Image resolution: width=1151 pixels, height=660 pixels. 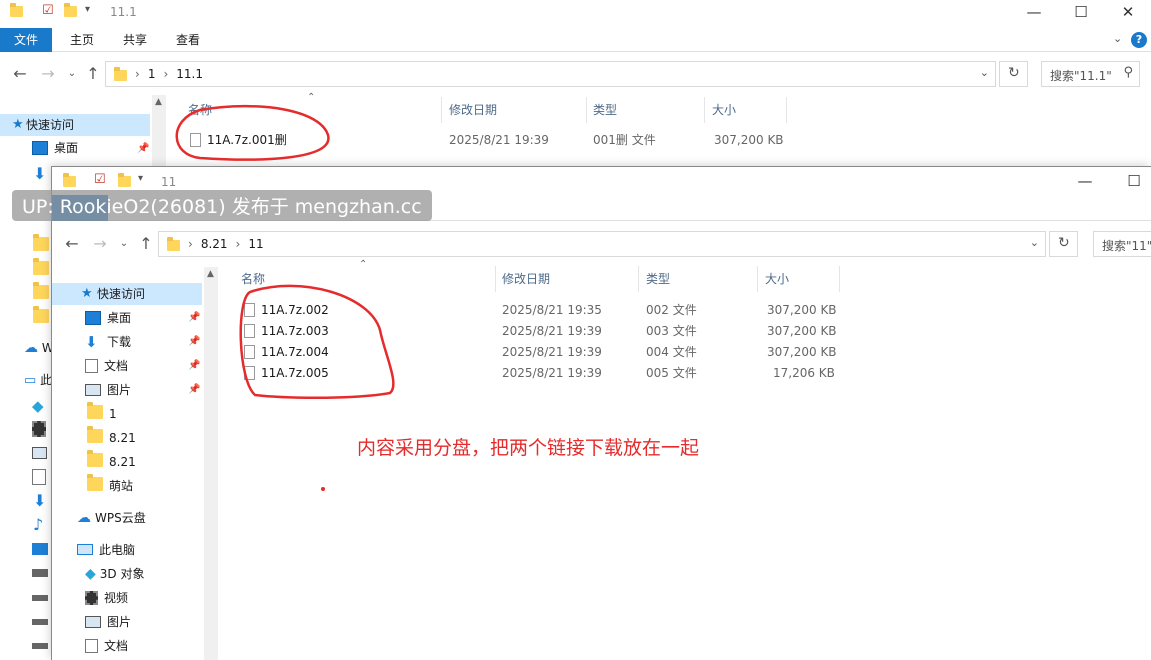 I want to click on uploader-watermark: UP: RookieO2(26081) 发布于 mengzhan.cc, so click(x=222, y=205).